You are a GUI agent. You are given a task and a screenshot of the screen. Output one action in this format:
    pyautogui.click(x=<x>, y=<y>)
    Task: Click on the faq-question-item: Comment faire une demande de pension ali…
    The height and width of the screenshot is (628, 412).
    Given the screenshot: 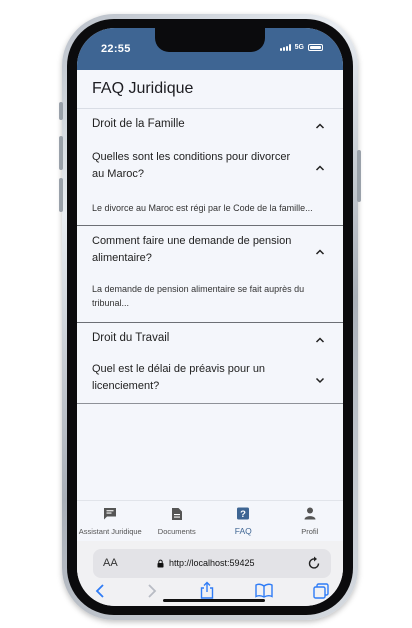 What is the action you would take?
    pyautogui.click(x=210, y=251)
    